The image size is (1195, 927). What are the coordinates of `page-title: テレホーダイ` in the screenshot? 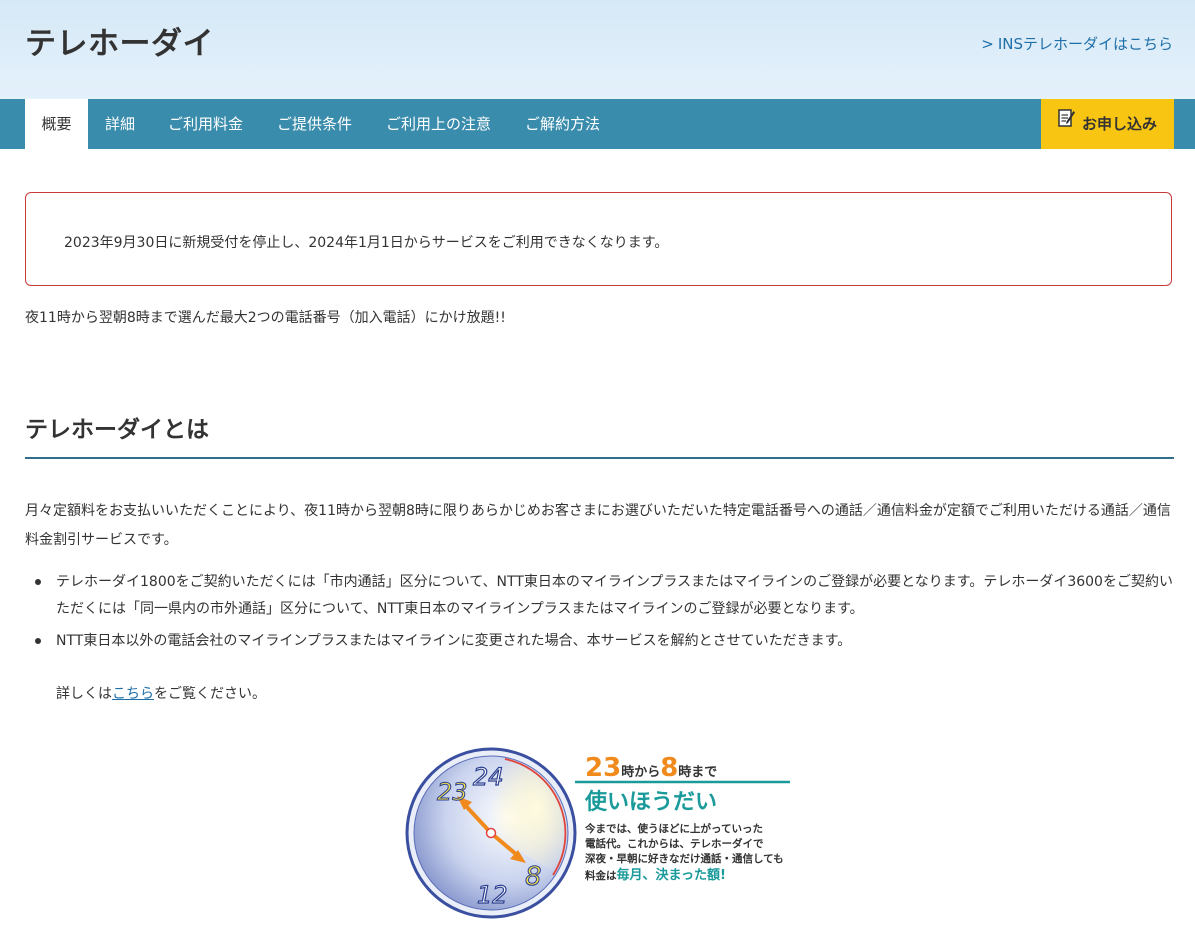 It's located at (119, 44).